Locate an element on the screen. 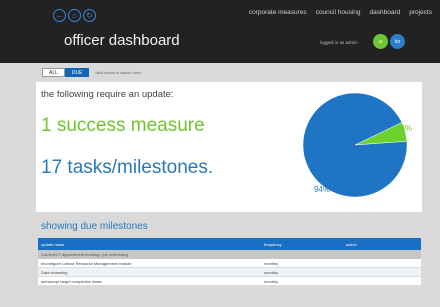 The image size is (440, 307). table-header: update name frequency action is located at coordinates (229, 244).